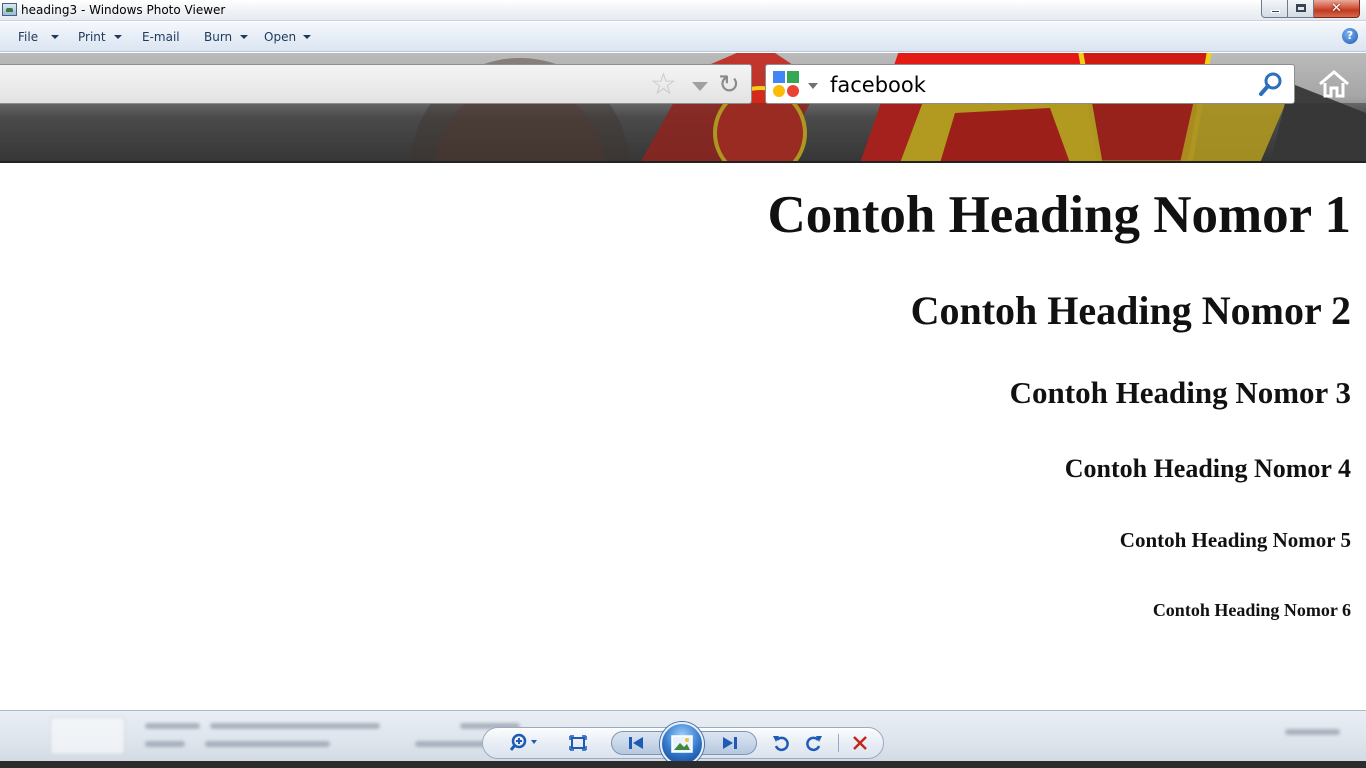 The height and width of the screenshot is (768, 1366). I want to click on zoom-icon, so click(523, 742).